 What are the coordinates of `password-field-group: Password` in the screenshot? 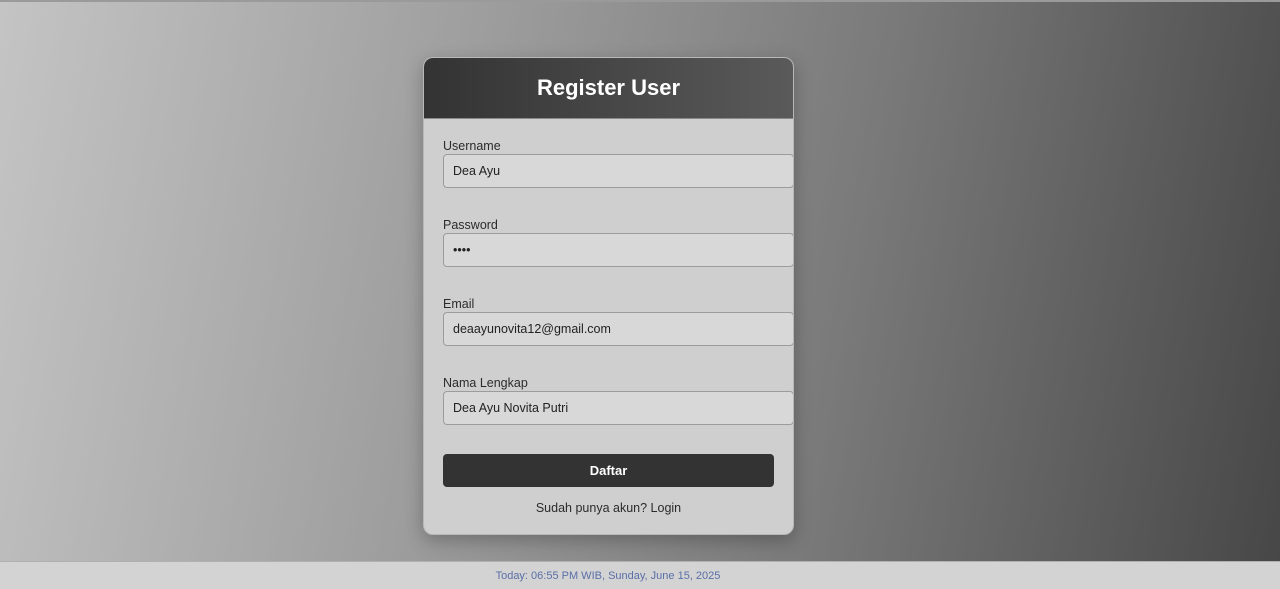 It's located at (618, 242).